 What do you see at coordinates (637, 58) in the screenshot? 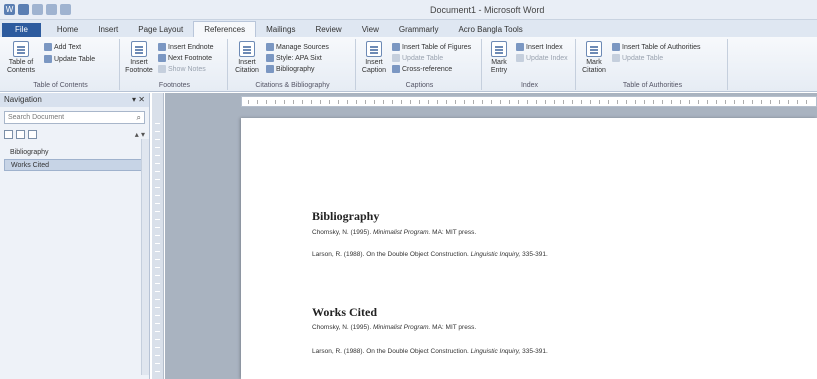
I see `update-table-authorities-button: Update Table` at bounding box center [637, 58].